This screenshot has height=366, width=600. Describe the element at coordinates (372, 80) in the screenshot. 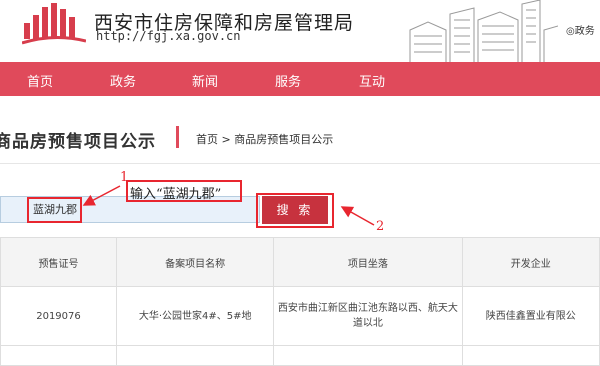

I see `nav-interaction: 互动` at that location.